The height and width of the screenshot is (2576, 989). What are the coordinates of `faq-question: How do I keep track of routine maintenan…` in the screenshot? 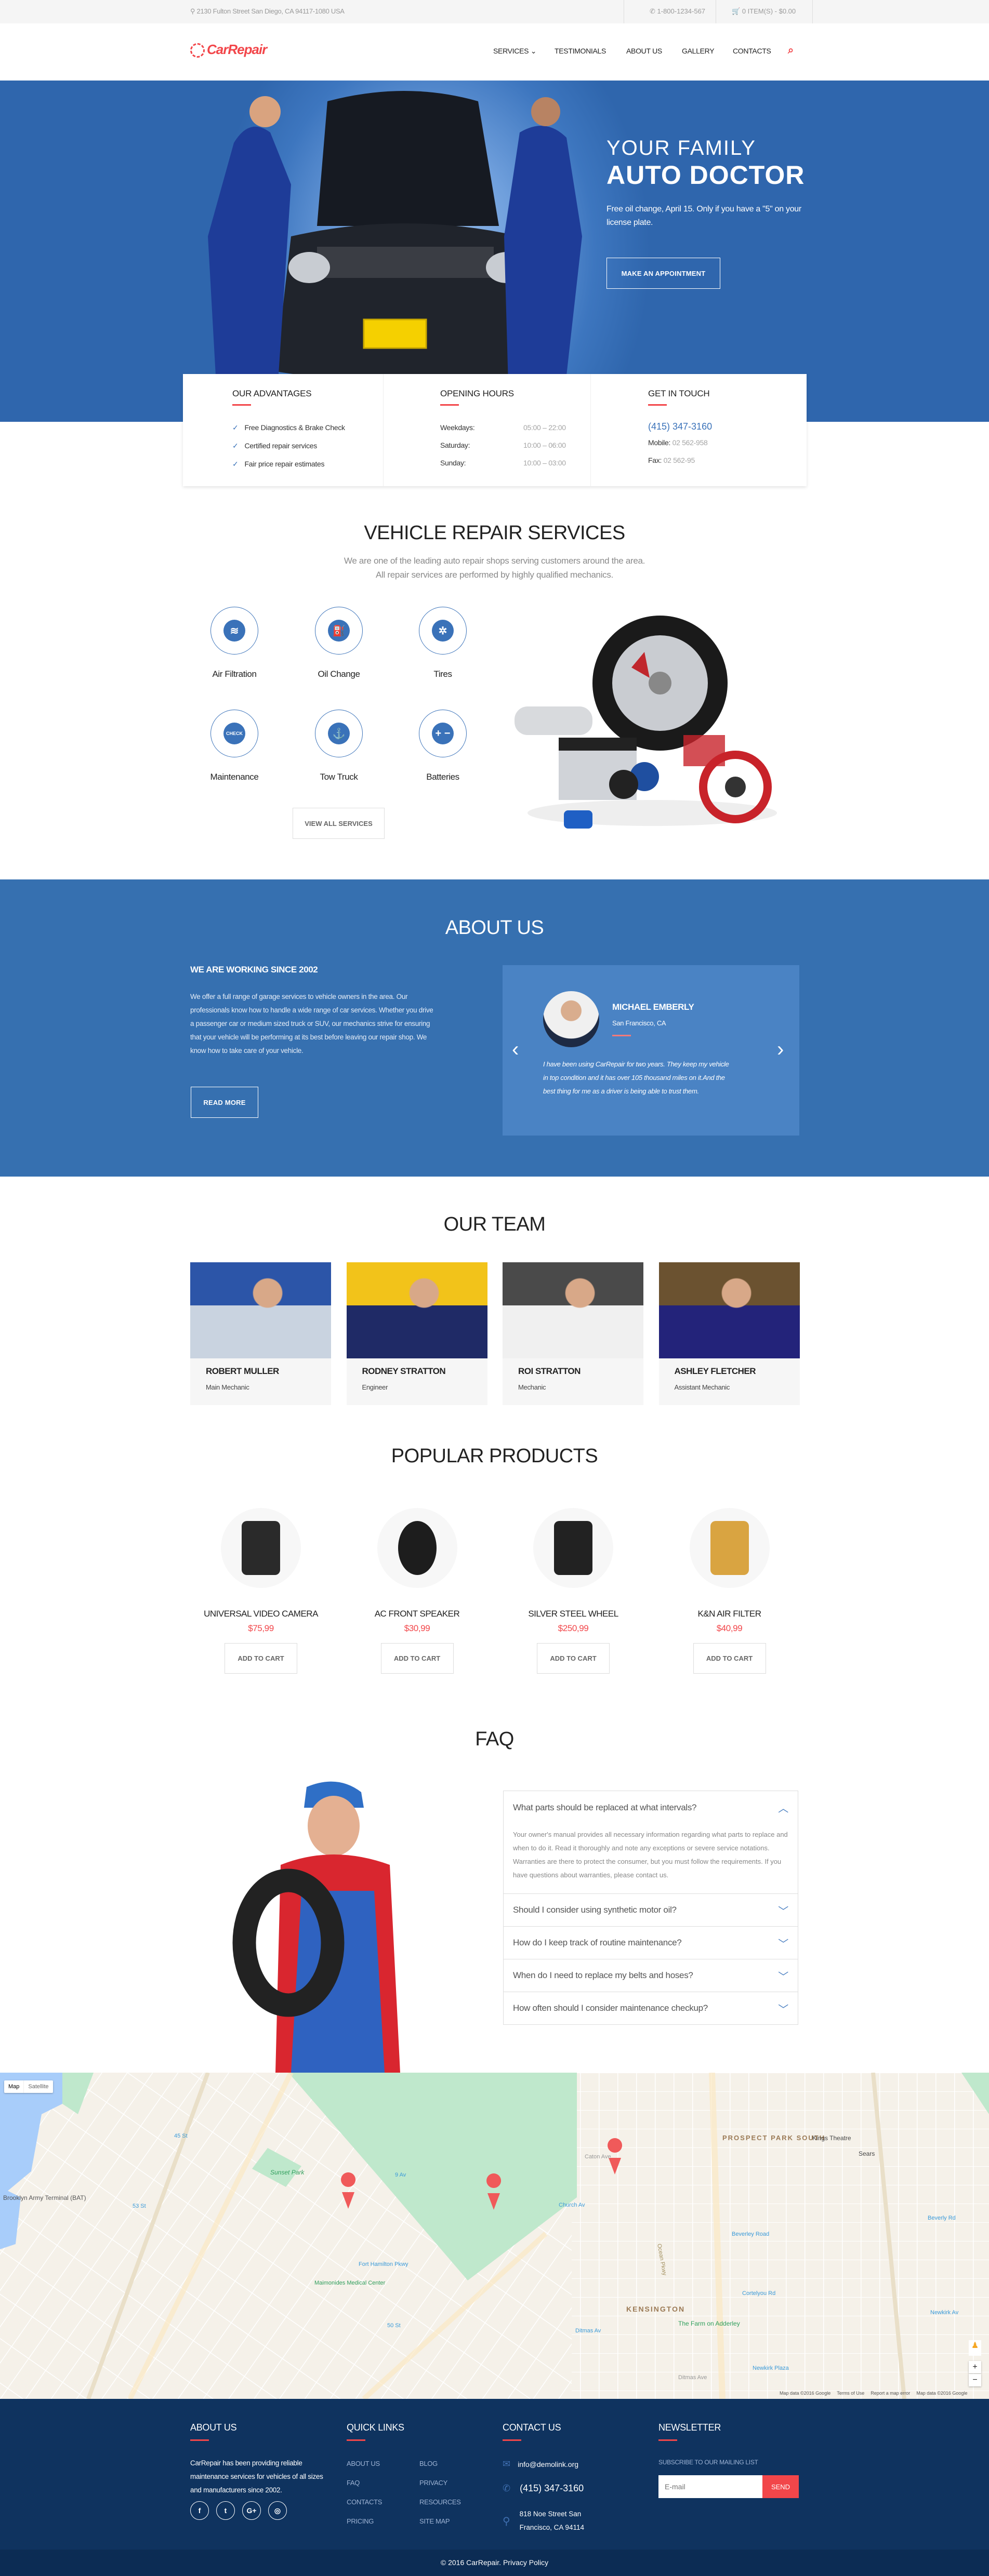 It's located at (651, 1942).